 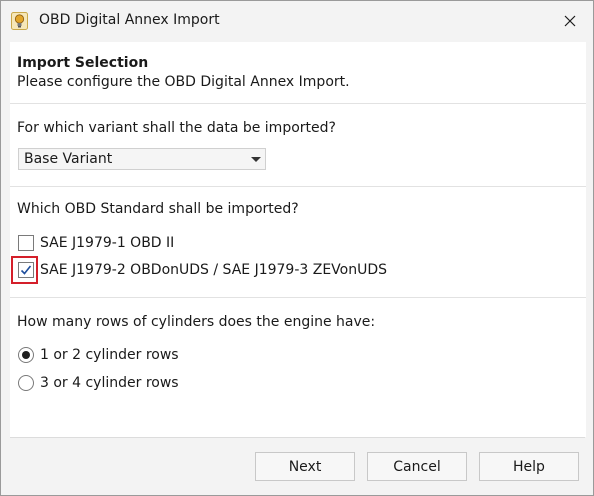 I want to click on standard-question: Which OBD Standard shall be imported?, so click(x=158, y=209).